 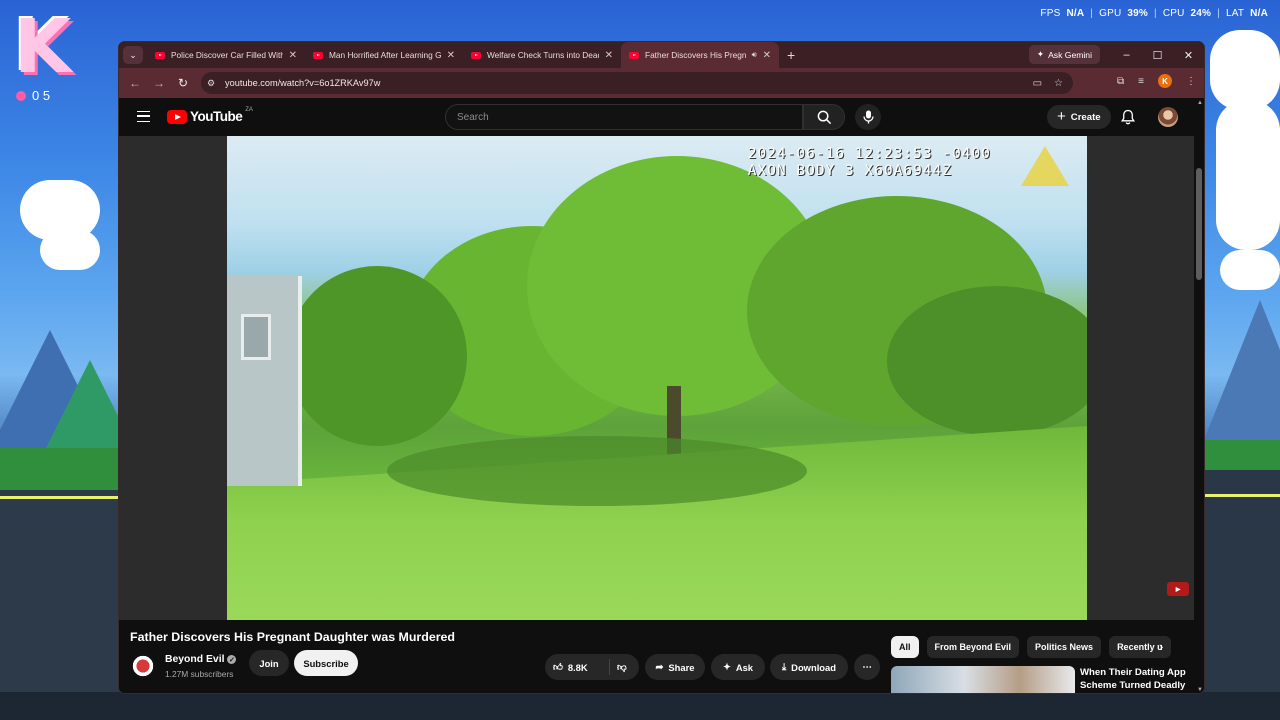 I want to click on create-label: Create, so click(x=1085, y=117).